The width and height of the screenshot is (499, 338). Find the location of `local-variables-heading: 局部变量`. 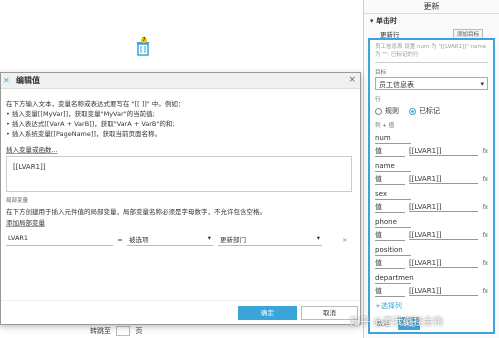

local-variables-heading: 局部变量 is located at coordinates (17, 201).